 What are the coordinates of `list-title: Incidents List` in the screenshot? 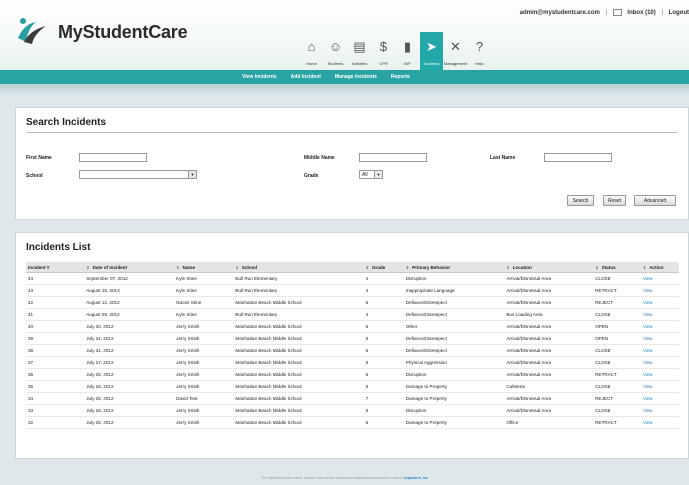 It's located at (58, 247).